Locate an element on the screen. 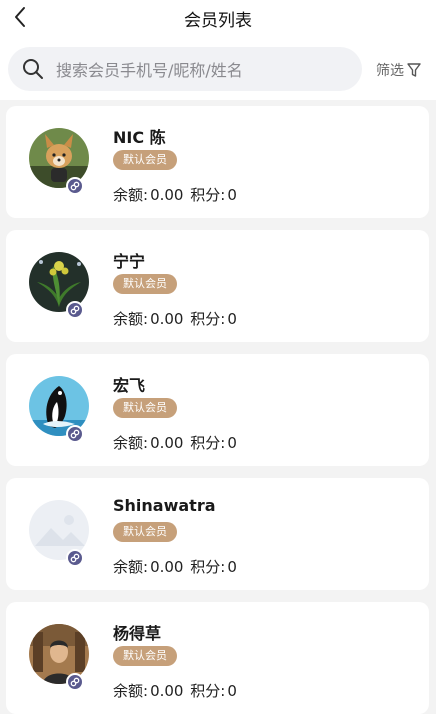  nav-bar: 会员列表 is located at coordinates (218, 18).